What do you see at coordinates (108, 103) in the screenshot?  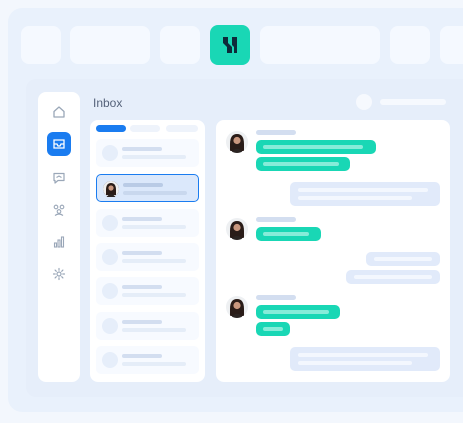 I see `page-title: Inbox` at bounding box center [108, 103].